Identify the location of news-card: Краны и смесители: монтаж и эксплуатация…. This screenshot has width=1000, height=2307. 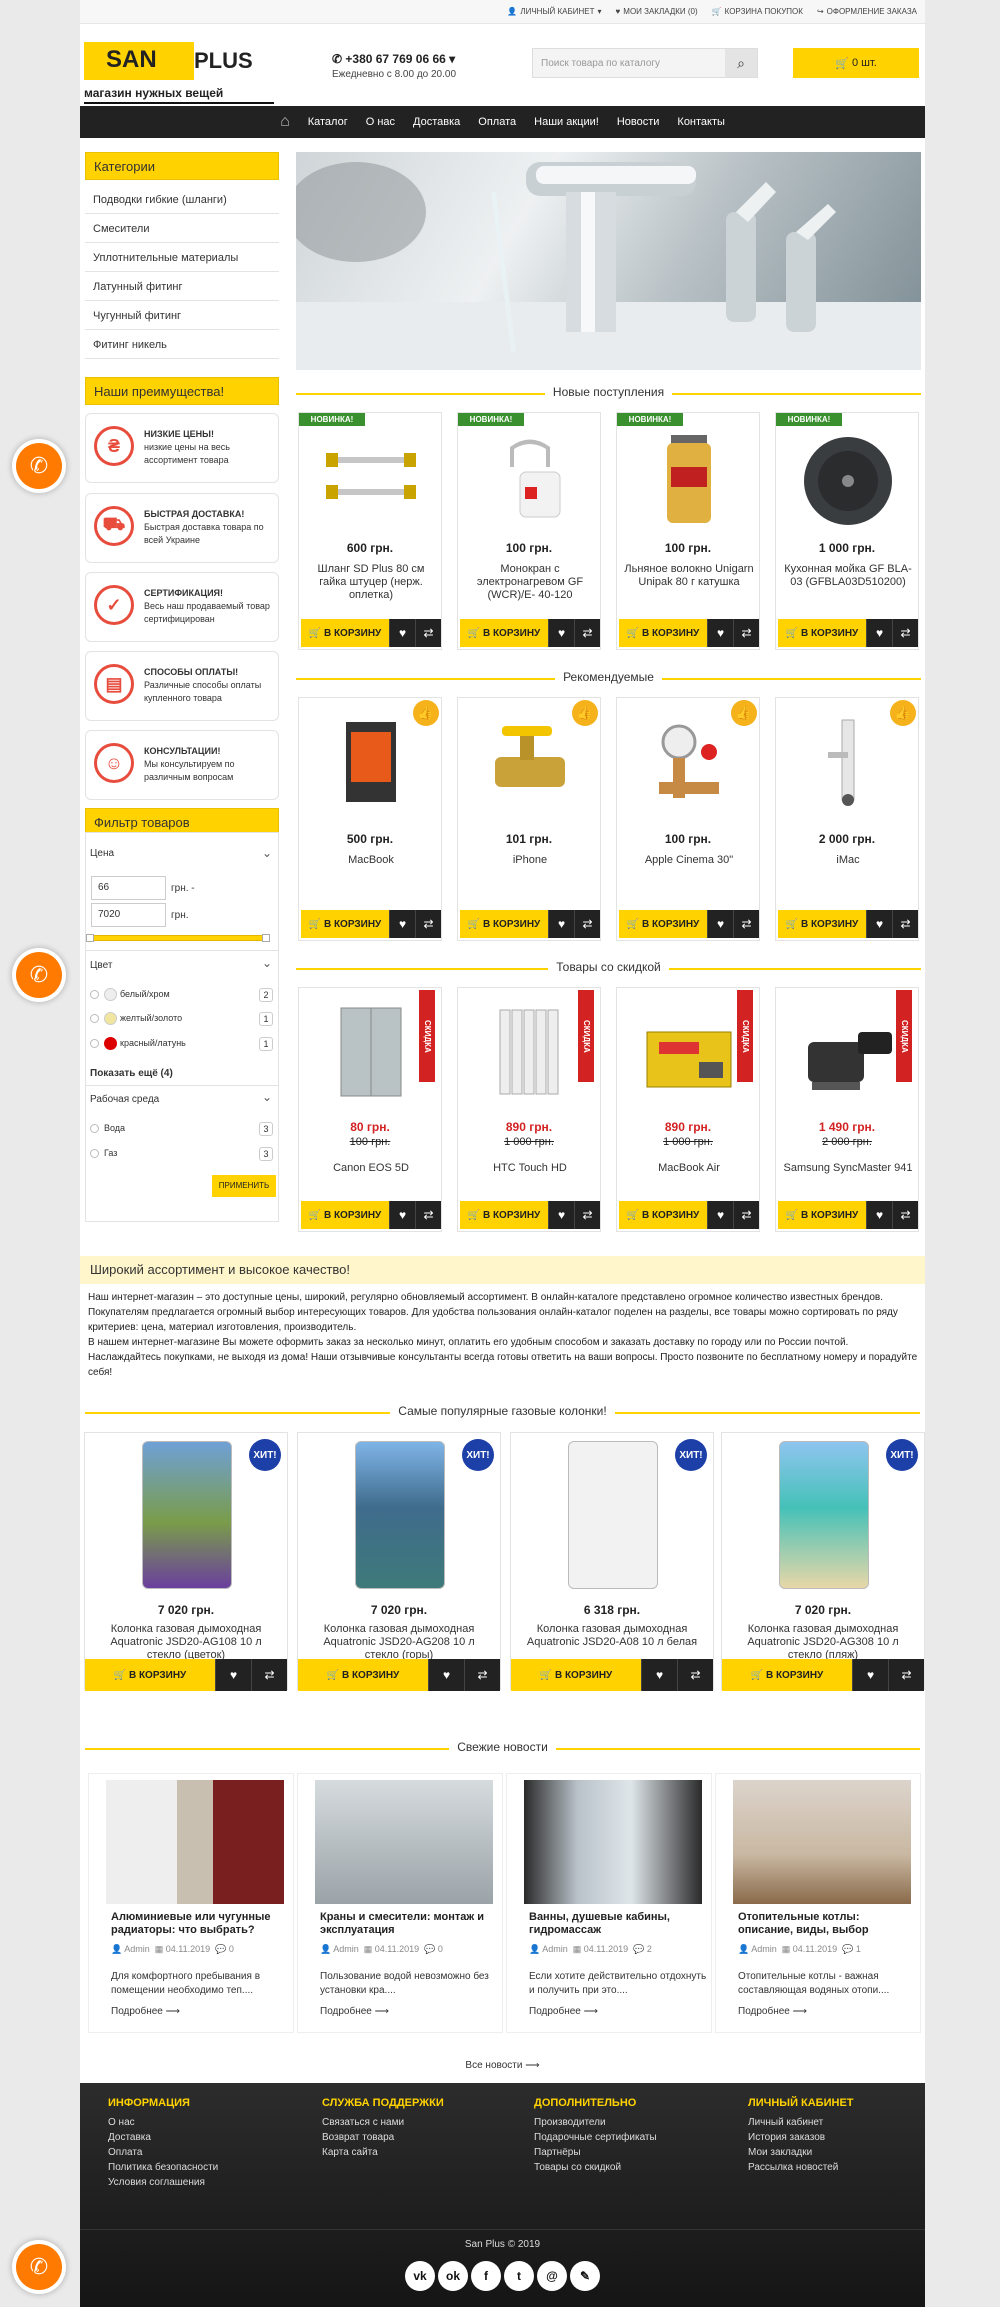
(400, 1903).